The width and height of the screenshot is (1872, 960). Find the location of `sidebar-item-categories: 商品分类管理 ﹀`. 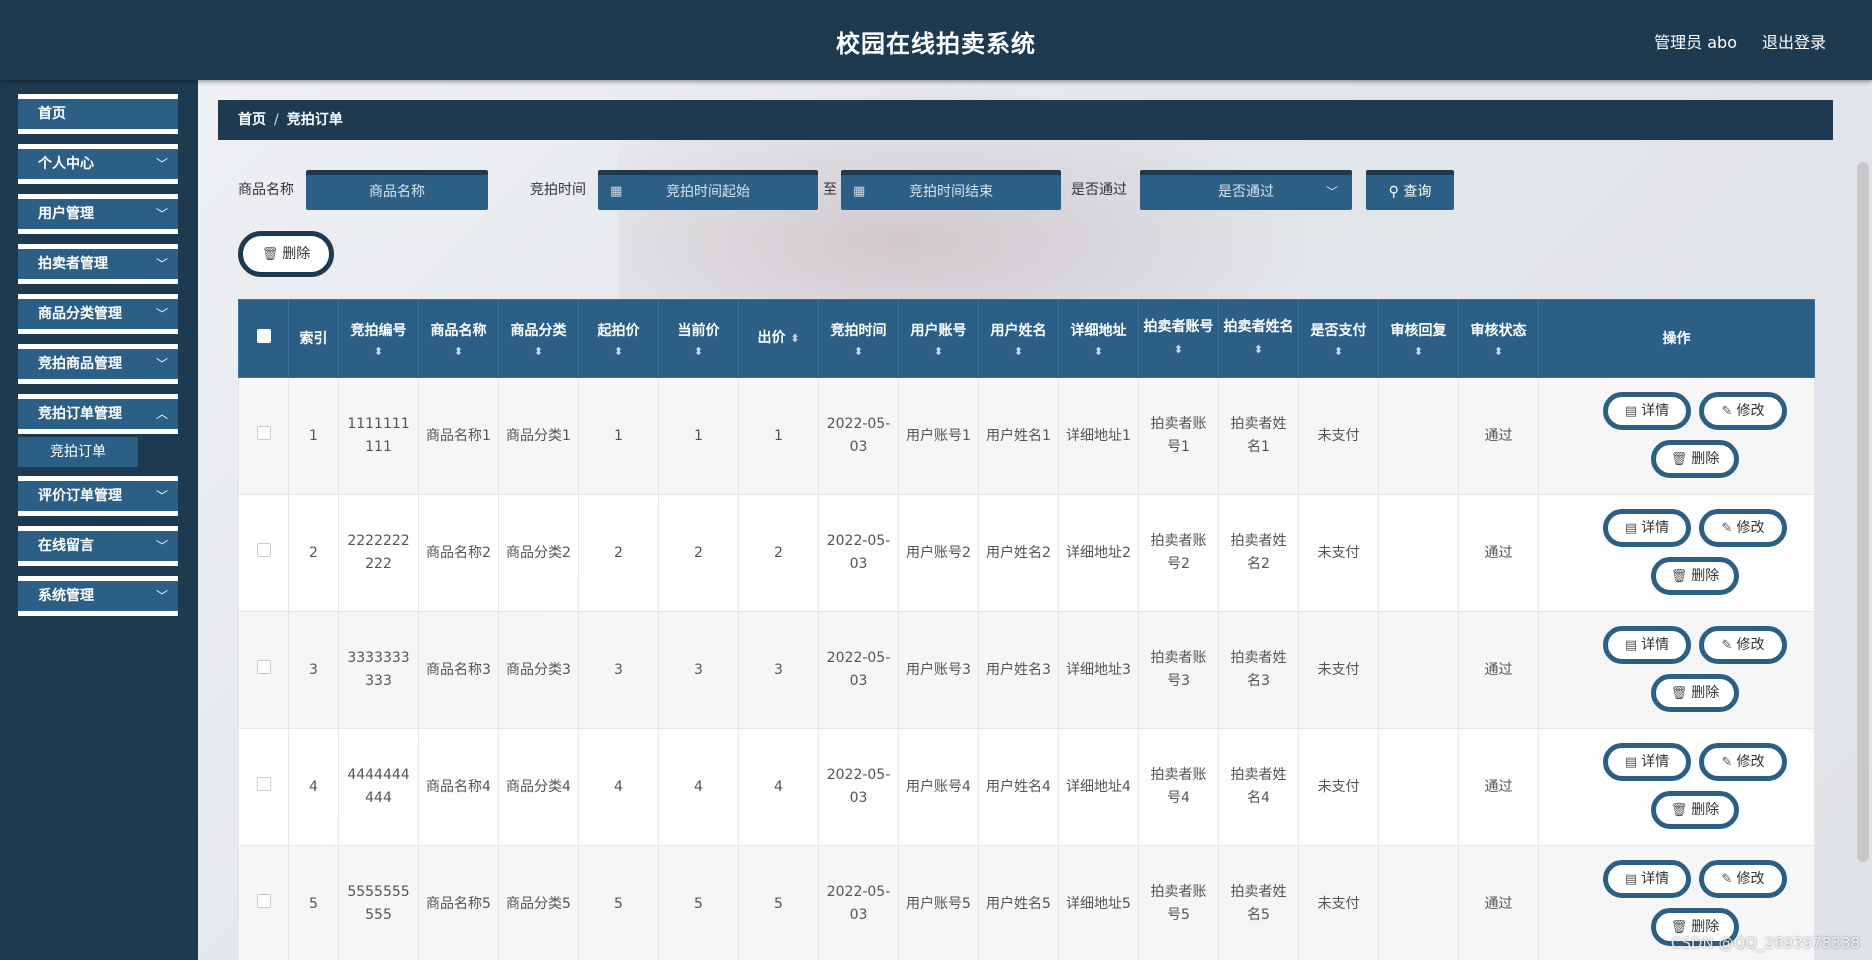

sidebar-item-categories: 商品分类管理 ﹀ is located at coordinates (98, 314).